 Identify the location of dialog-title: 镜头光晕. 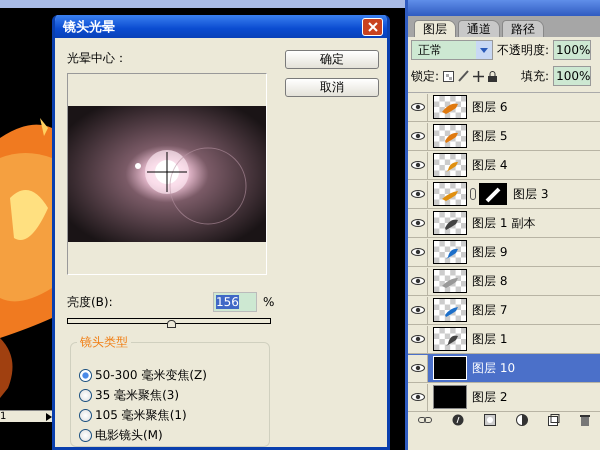
(89, 27).